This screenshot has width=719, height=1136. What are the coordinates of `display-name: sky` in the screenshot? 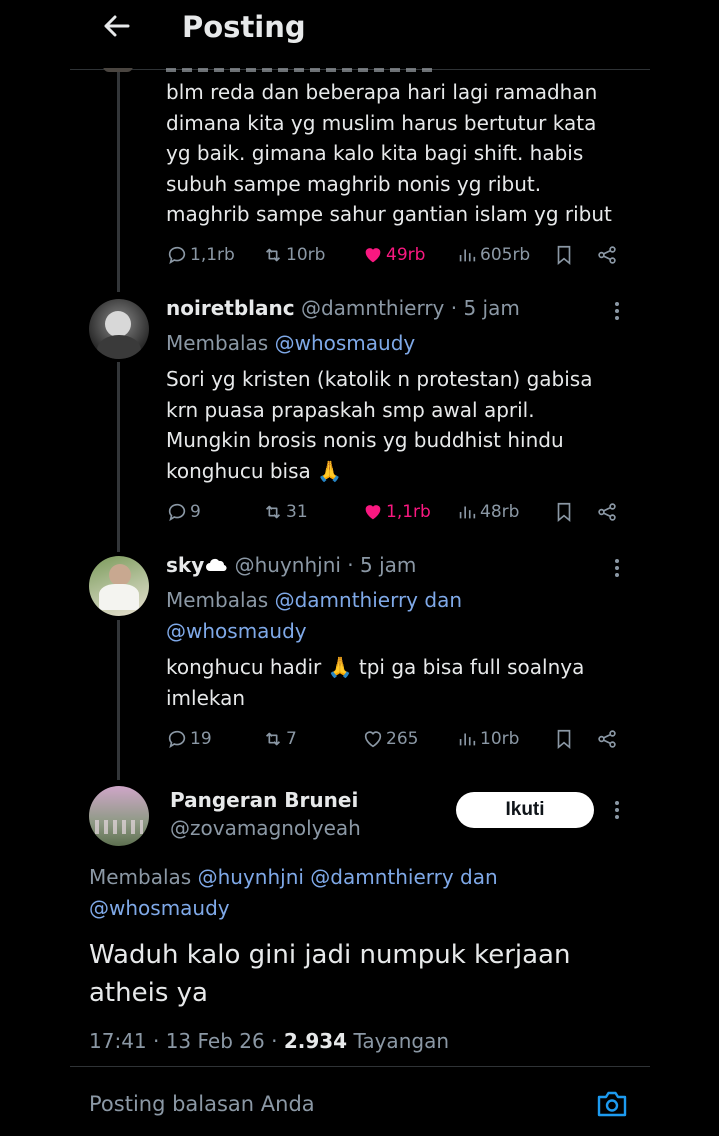 It's located at (185, 565).